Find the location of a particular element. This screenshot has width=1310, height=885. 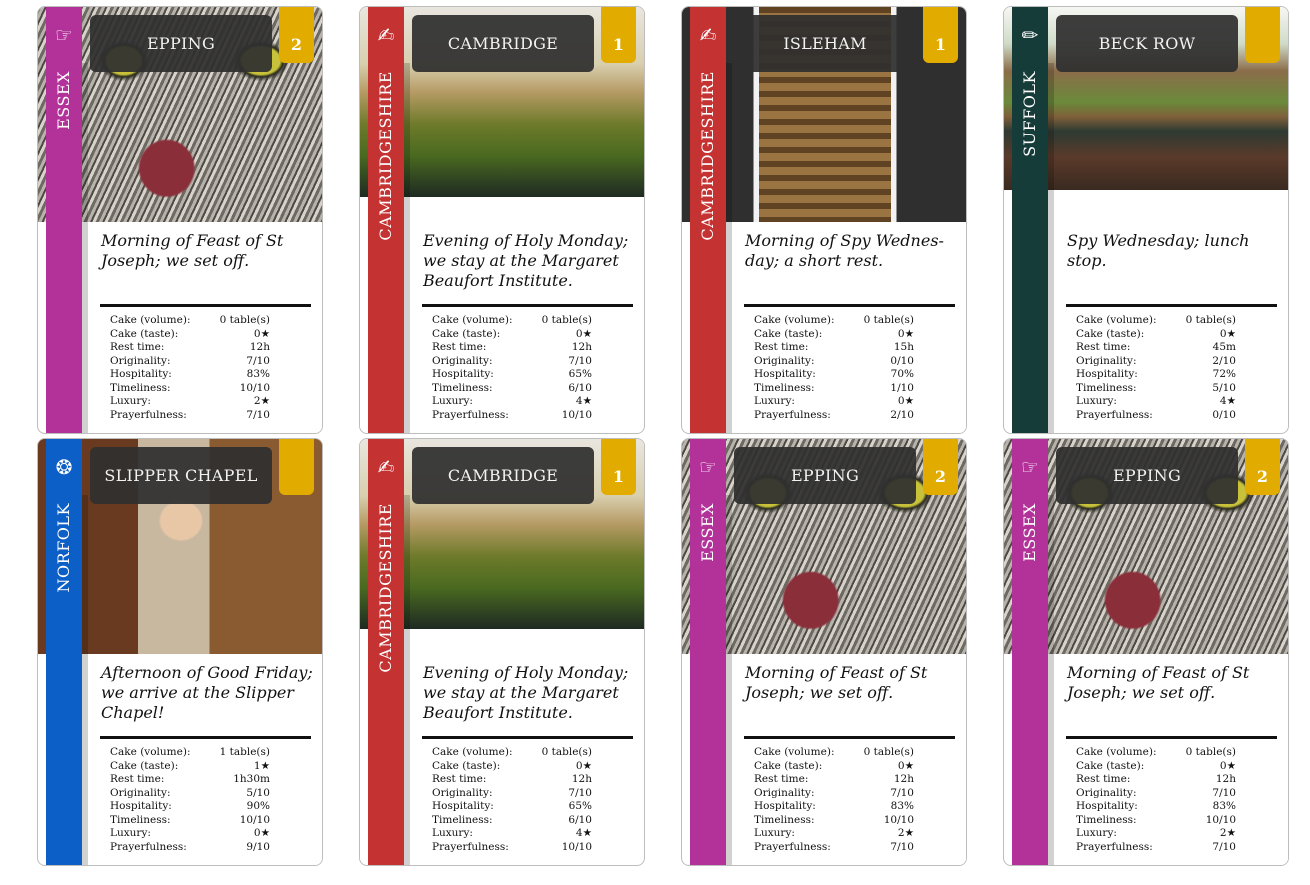

stat-row: Cake (taste): 1★ is located at coordinates (190, 765).